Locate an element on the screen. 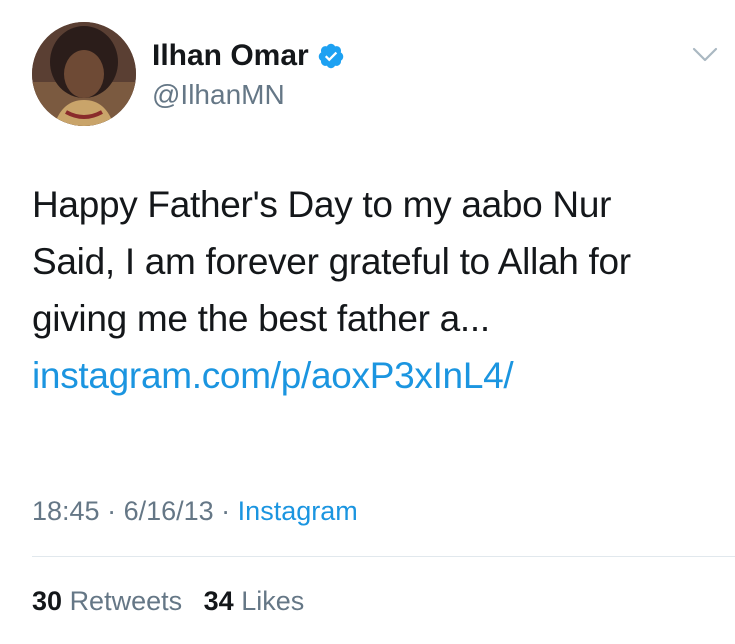 This screenshot has width=735, height=644. tweet-line: Said, I am forever grateful to Allah for is located at coordinates (331, 261).